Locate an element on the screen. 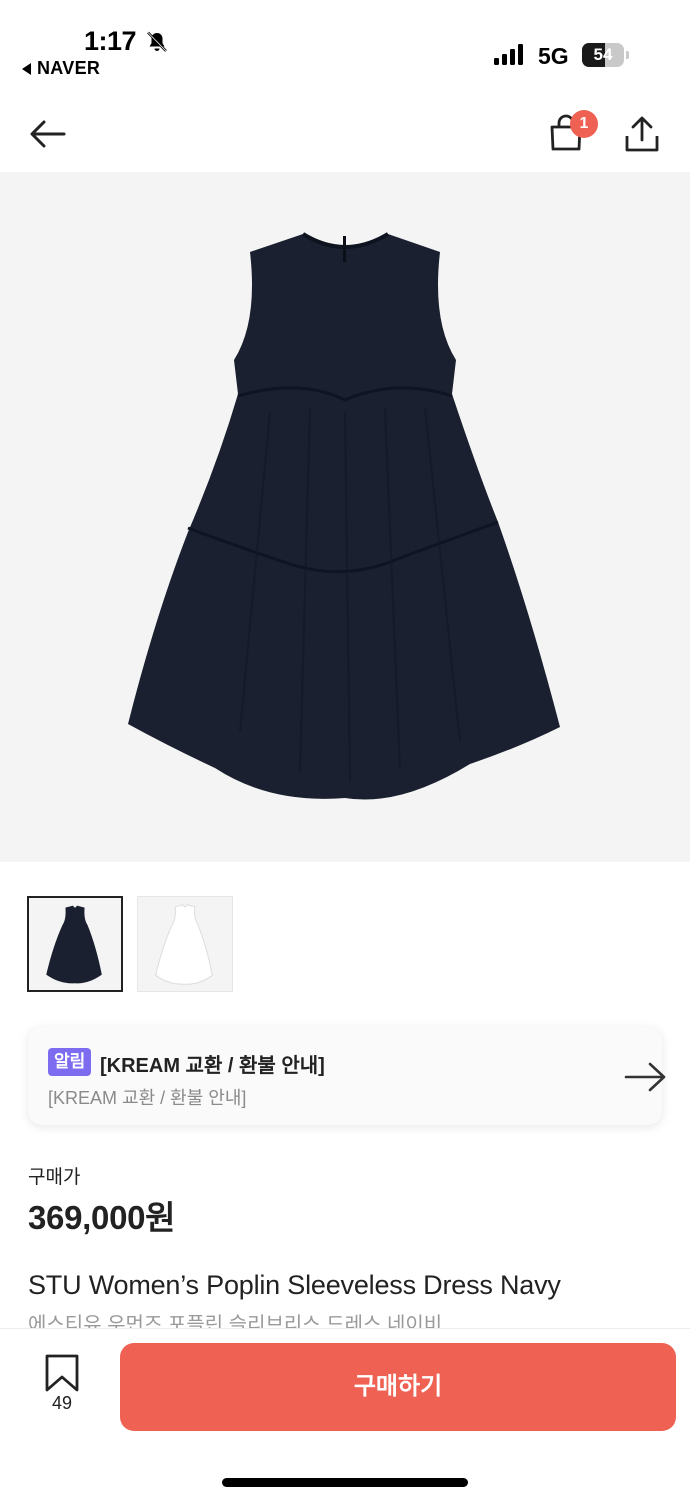 The width and height of the screenshot is (690, 1500). status-bar: 1:17 NAVER 5G 54 is located at coordinates (345, 48).